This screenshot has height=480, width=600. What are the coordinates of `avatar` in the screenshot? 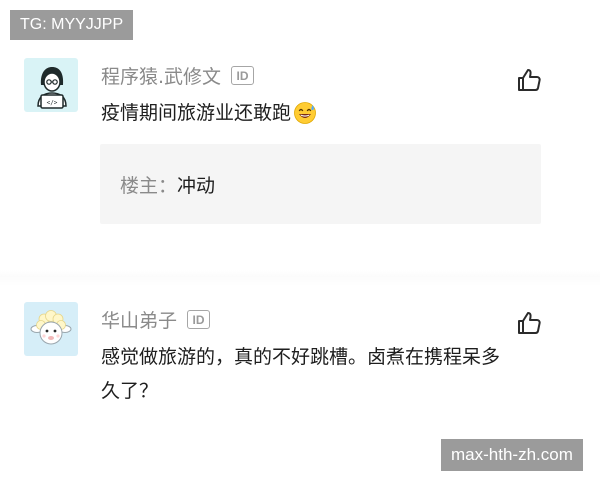 It's located at (51, 329).